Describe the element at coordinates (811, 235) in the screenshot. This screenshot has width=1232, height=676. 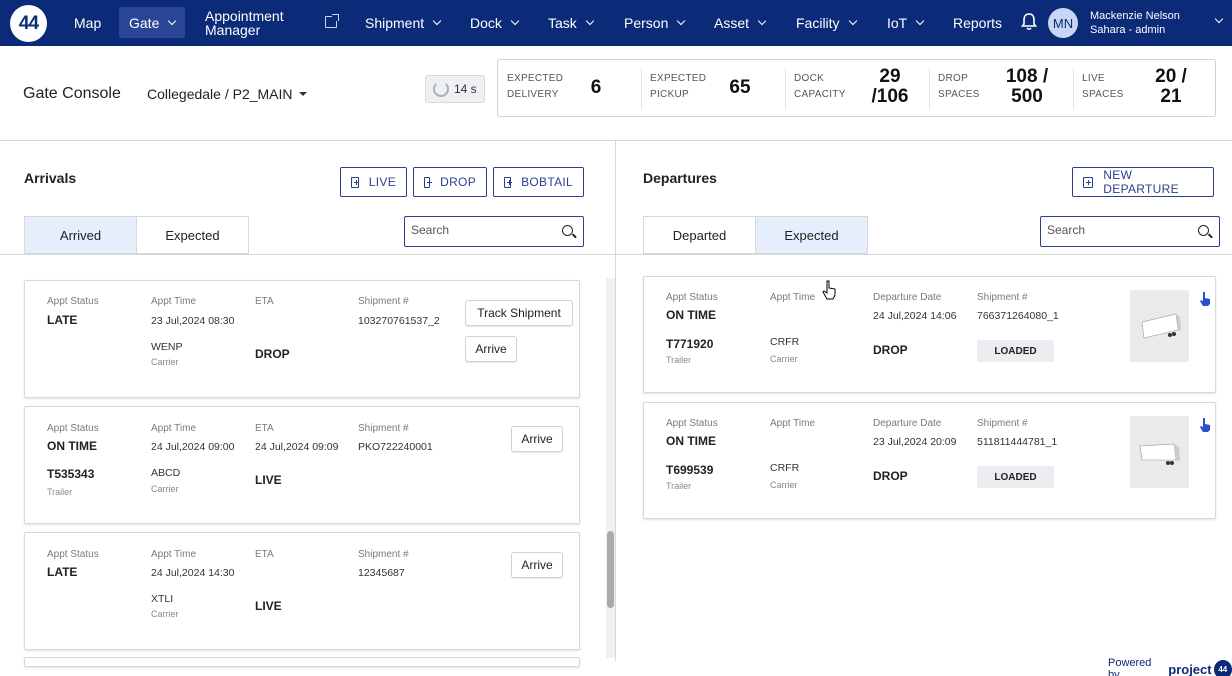
I see `tab-expected-departures: Expected` at that location.